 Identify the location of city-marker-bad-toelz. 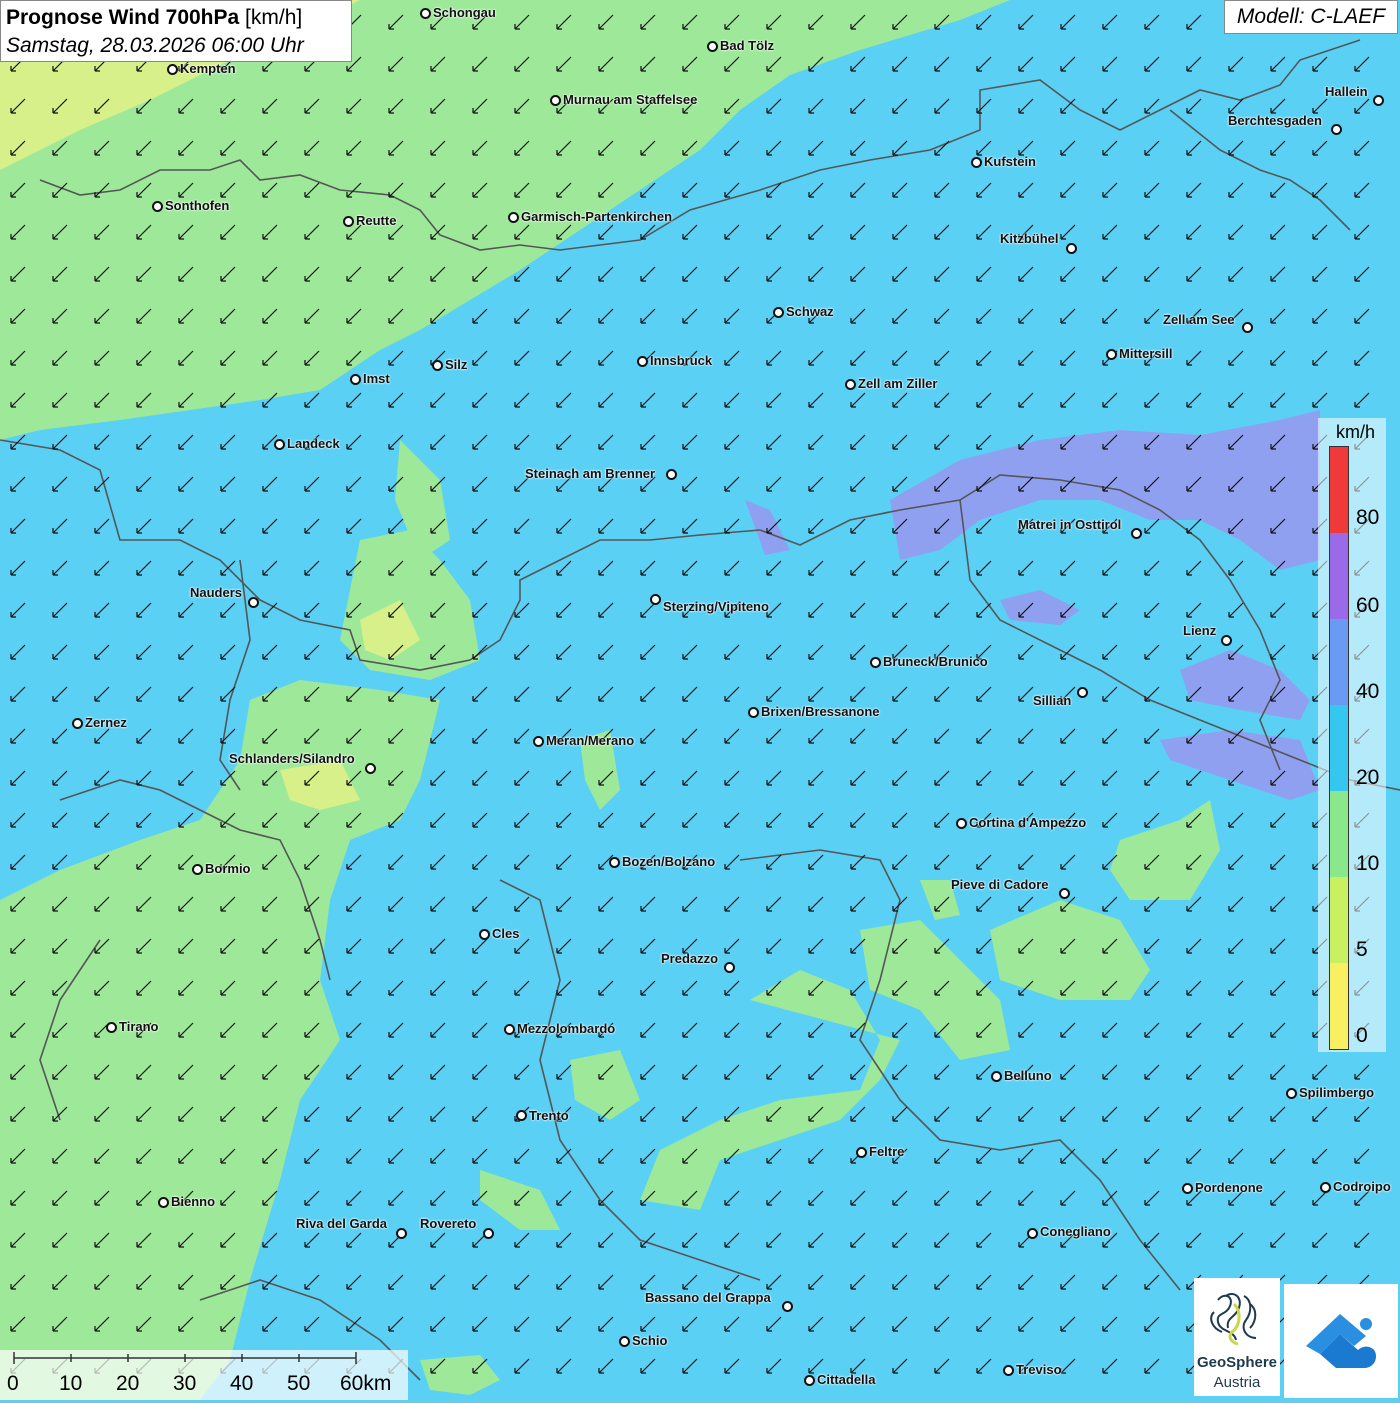
(712, 46).